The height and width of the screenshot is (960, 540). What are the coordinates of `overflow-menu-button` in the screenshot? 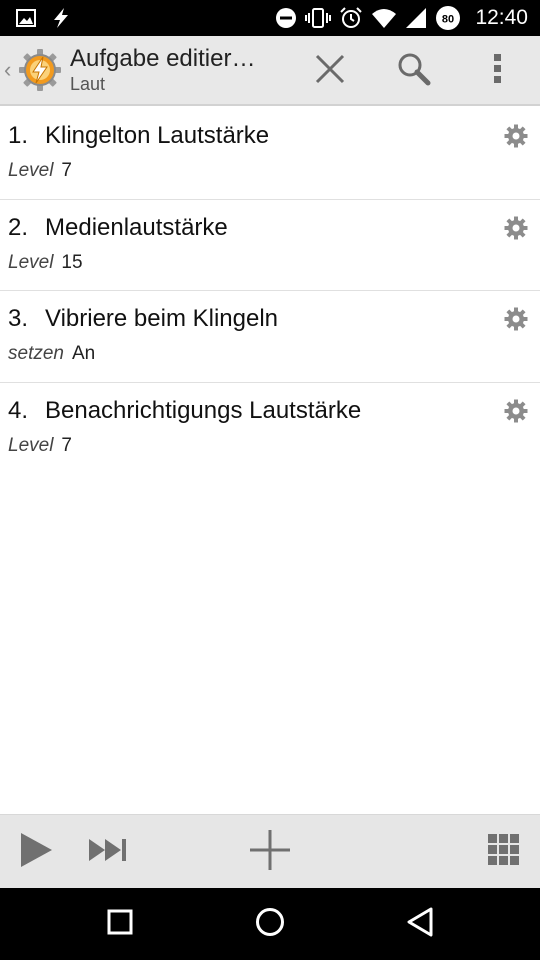 It's located at (498, 71).